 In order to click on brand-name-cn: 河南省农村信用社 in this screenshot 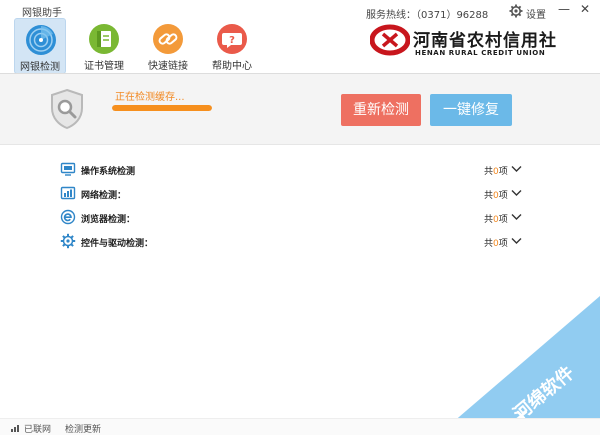, I will do `click(485, 41)`.